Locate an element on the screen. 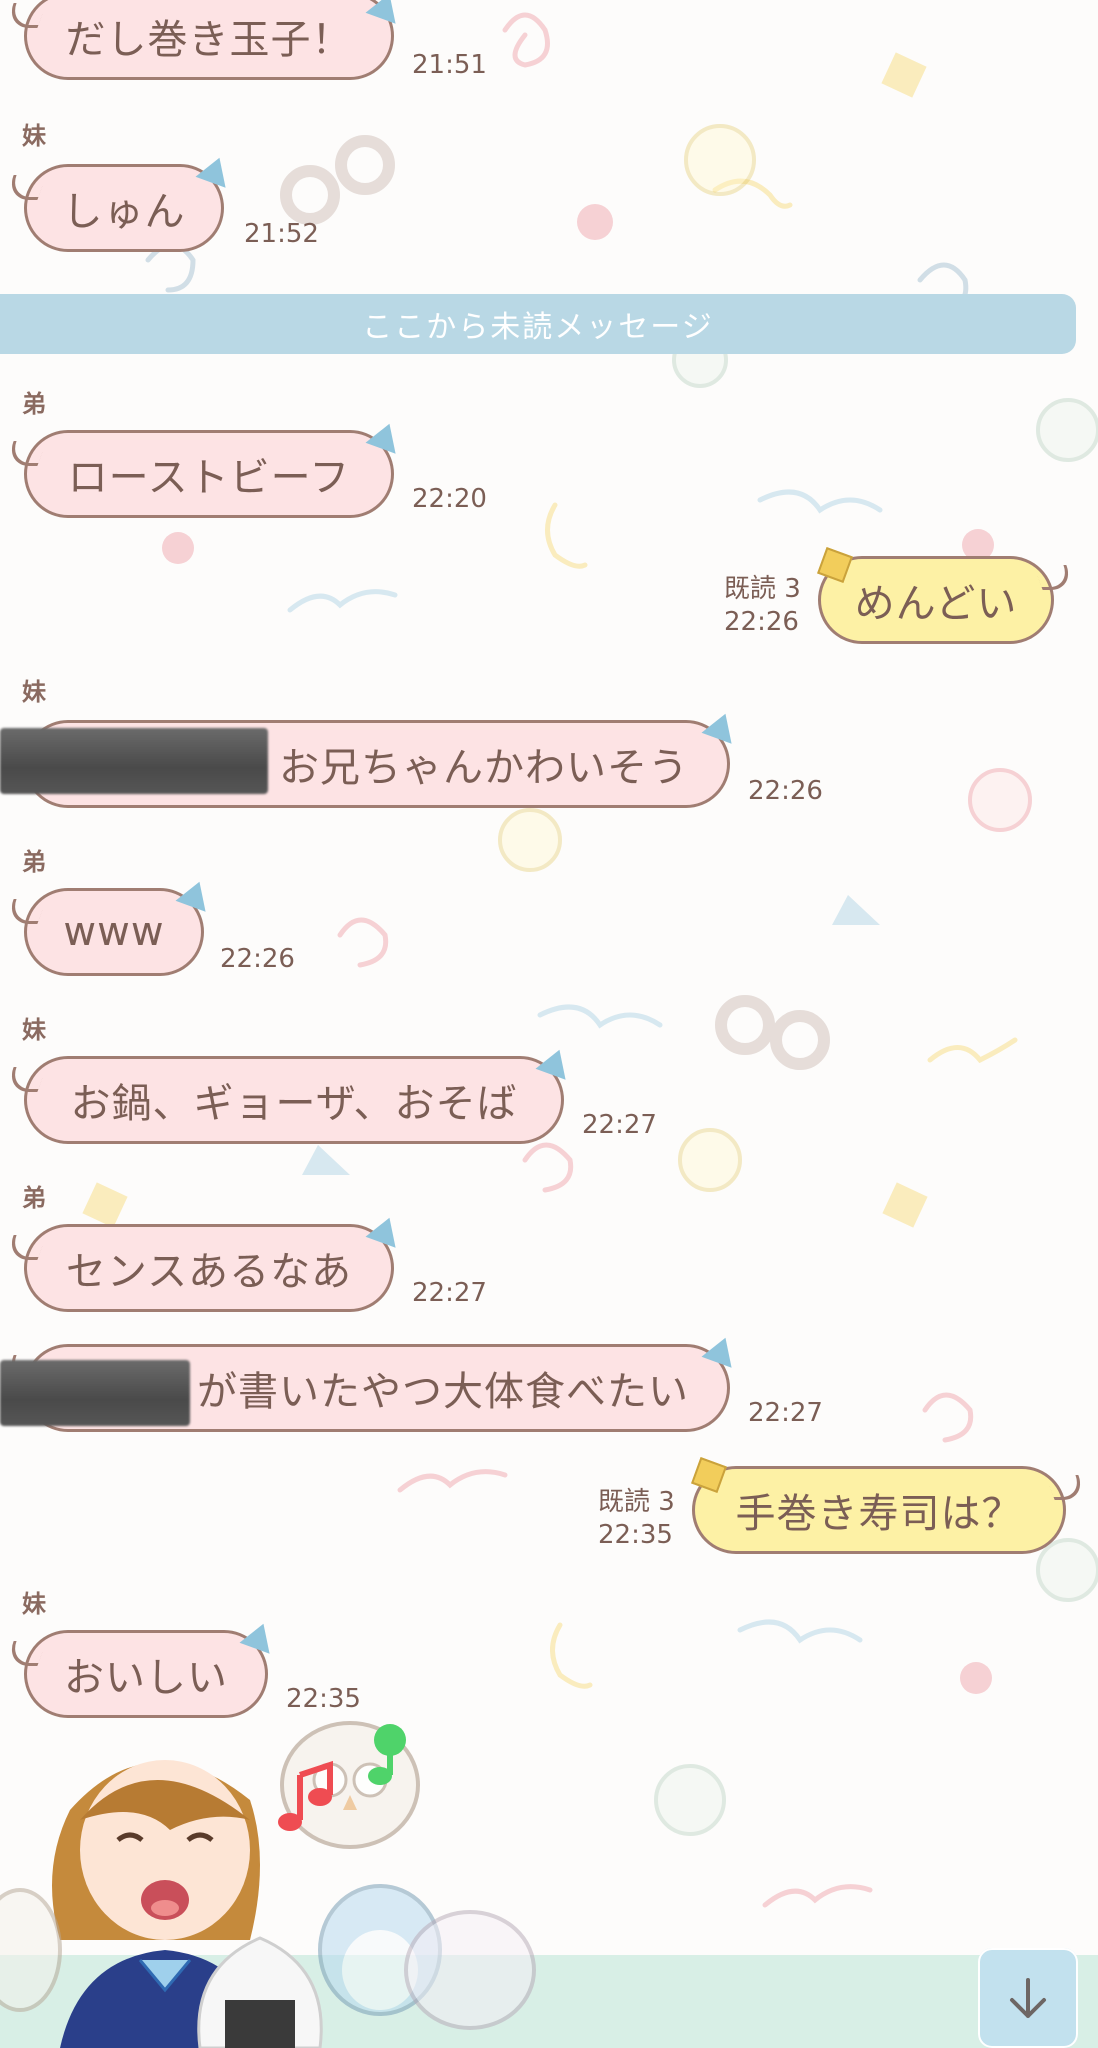  message-row: ローストビーフ 22:20 is located at coordinates (549, 472).